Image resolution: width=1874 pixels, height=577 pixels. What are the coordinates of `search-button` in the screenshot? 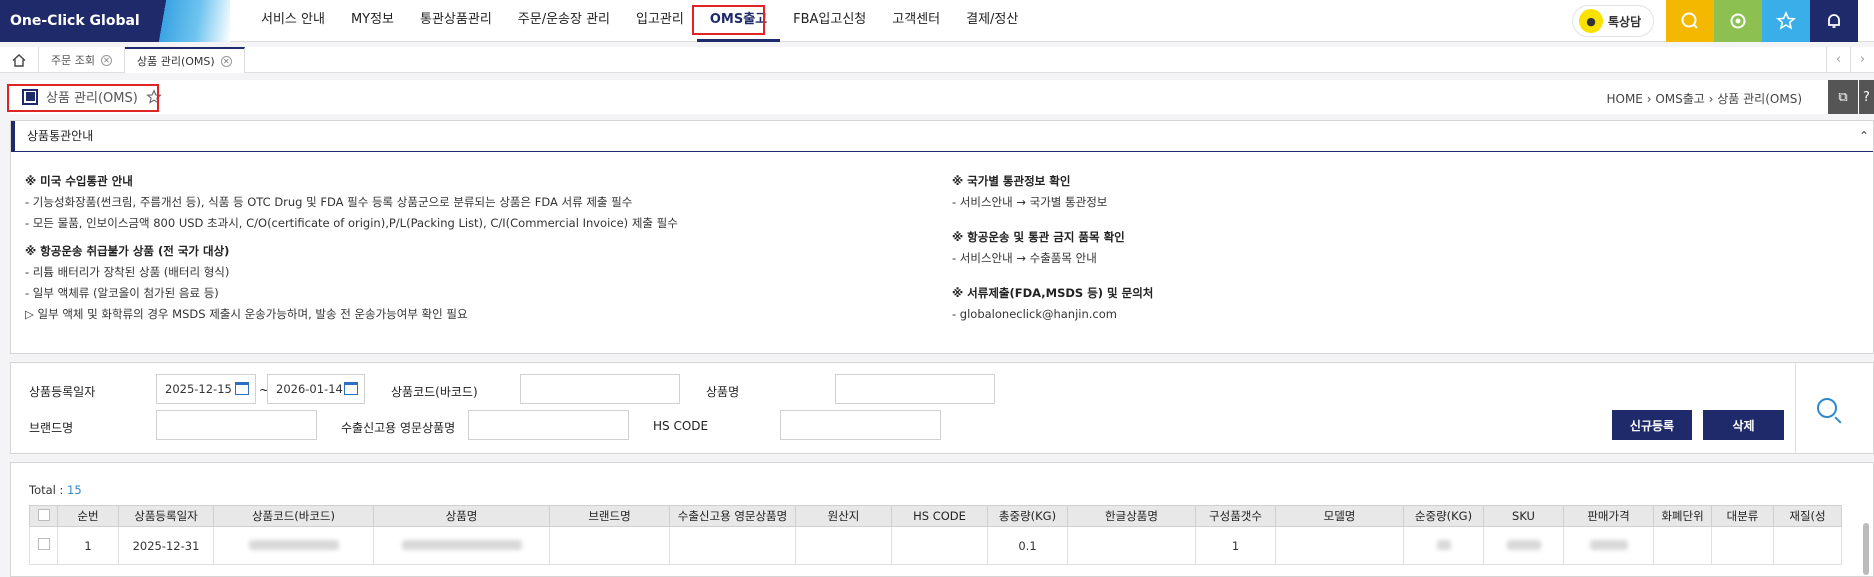 It's located at (1826, 408).